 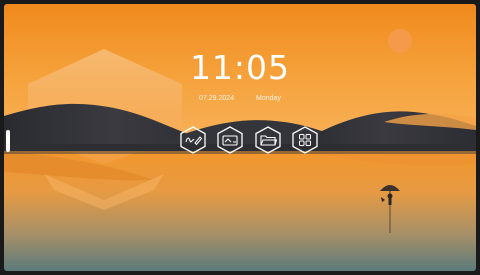 I want to click on apps-grid-icon, so click(x=305, y=140).